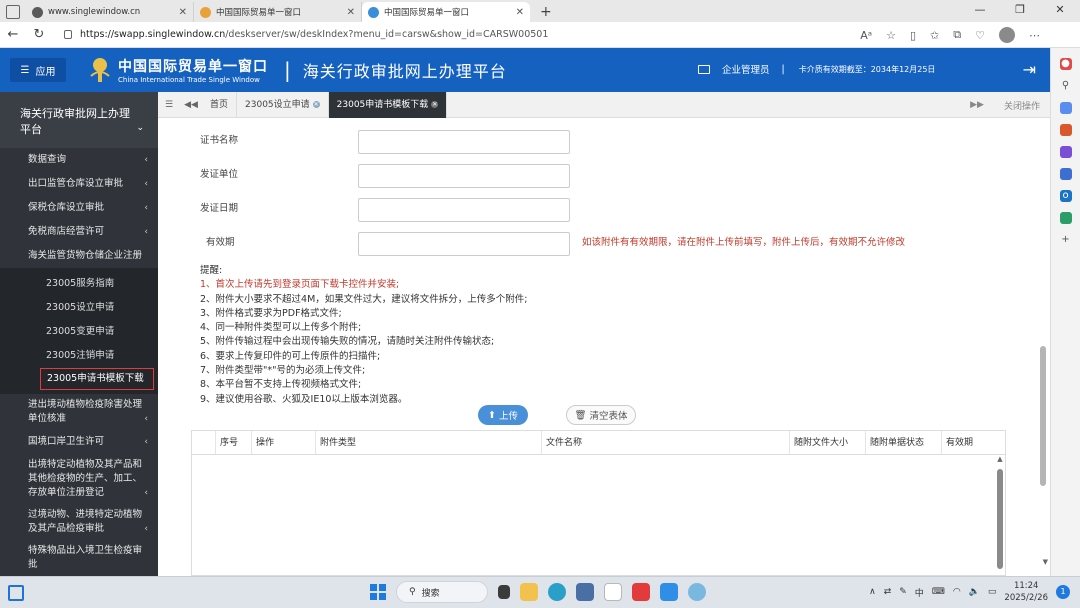  I want to click on tab-actions-icon, so click(13, 12).